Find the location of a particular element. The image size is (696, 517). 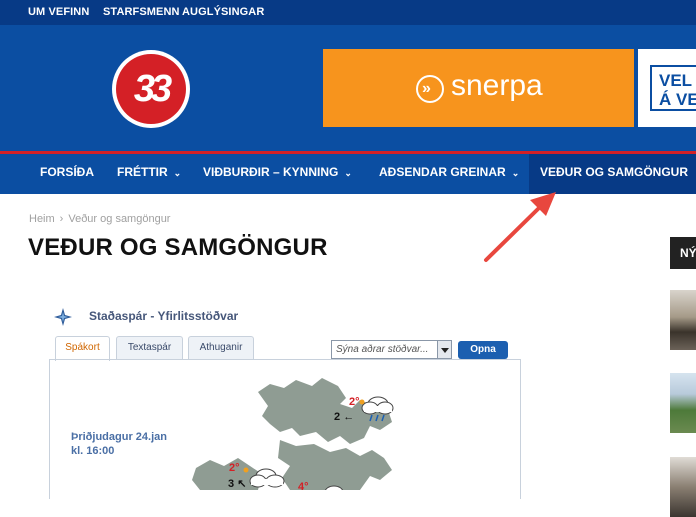

station-wind: 3 ↖ is located at coordinates (237, 484).